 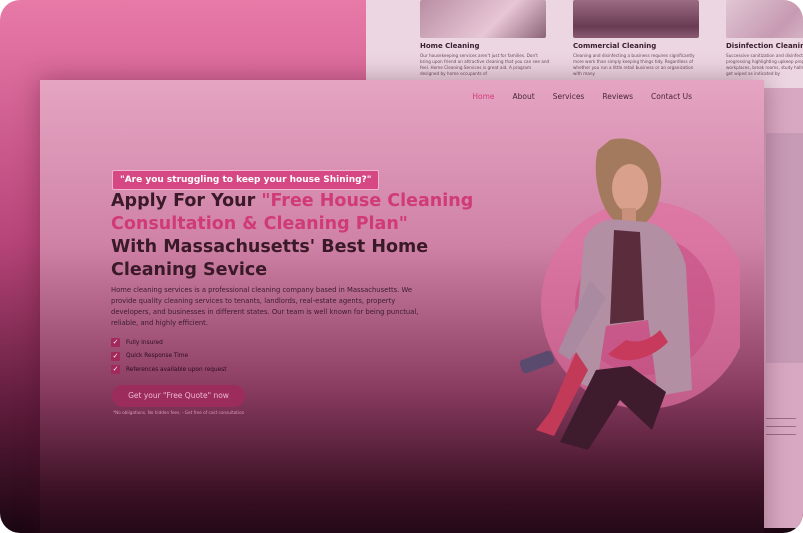 I want to click on checklist-item: ✓ Fully Insured, so click(x=169, y=342).